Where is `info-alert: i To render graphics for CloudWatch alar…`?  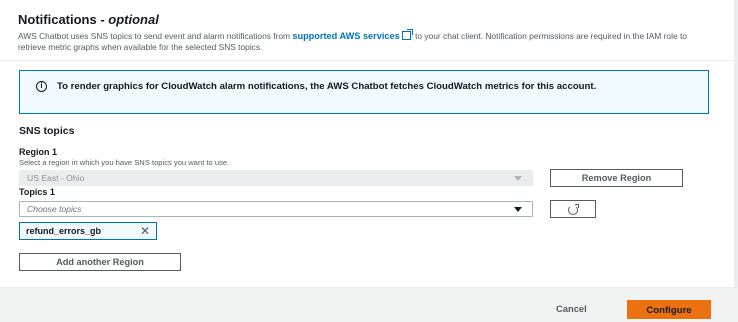 info-alert: i To render graphics for CloudWatch alar… is located at coordinates (364, 92).